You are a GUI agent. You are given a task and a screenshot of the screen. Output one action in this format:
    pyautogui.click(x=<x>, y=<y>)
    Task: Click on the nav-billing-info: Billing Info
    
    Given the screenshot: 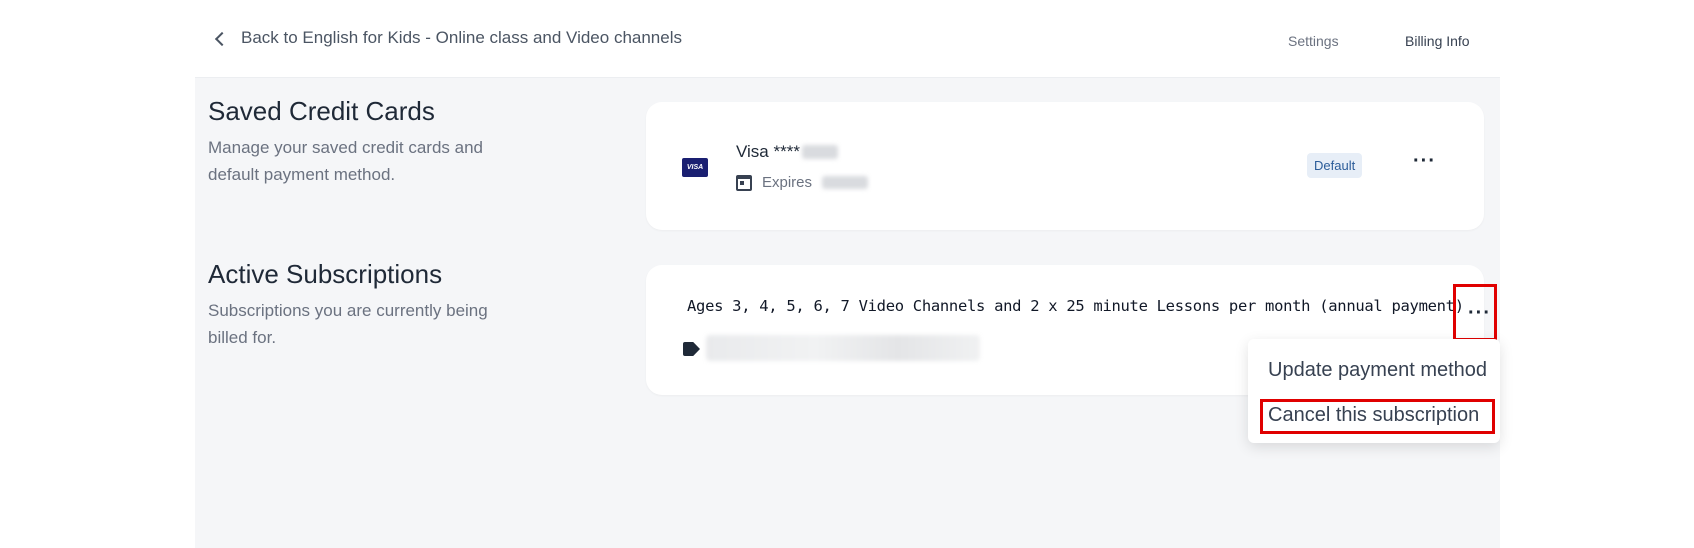 What is the action you would take?
    pyautogui.click(x=1437, y=41)
    